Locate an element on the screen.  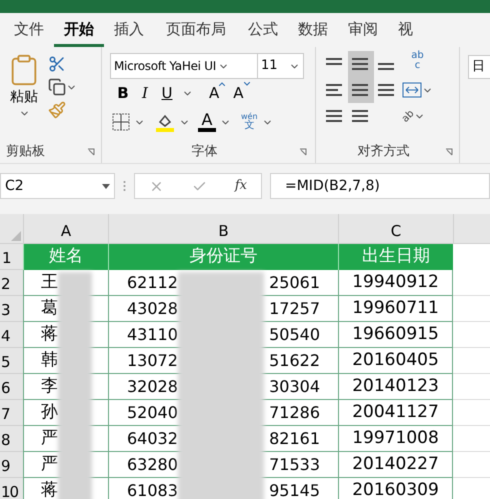
insert-function-button: fx is located at coordinates (240, 186).